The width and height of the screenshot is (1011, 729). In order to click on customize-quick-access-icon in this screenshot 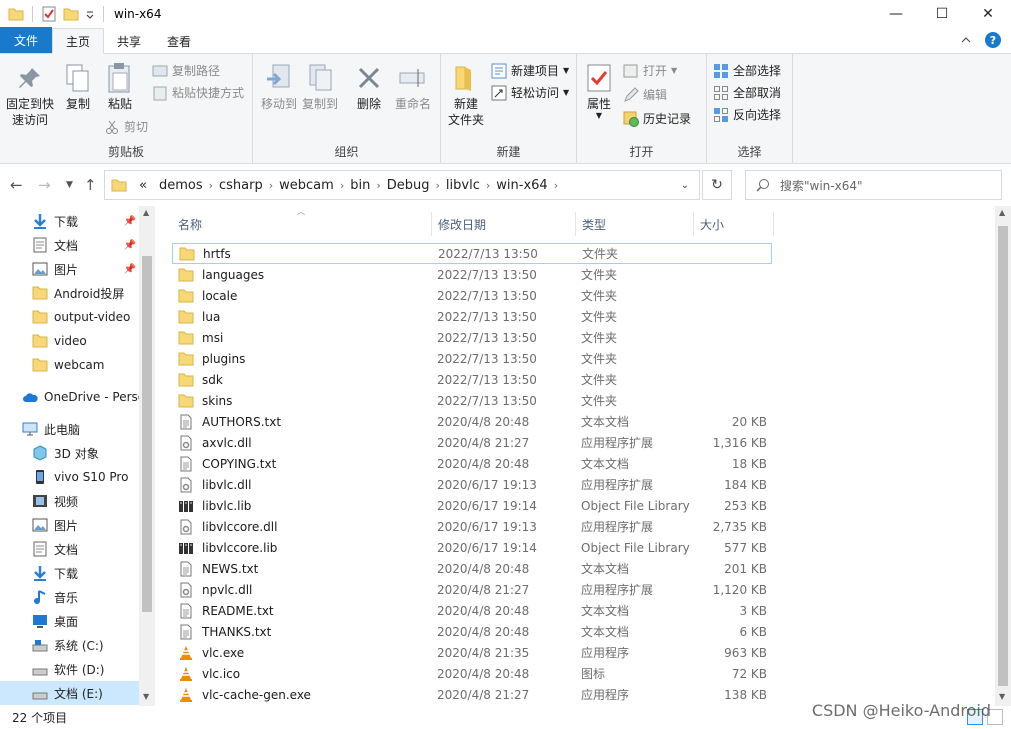, I will do `click(90, 14)`.